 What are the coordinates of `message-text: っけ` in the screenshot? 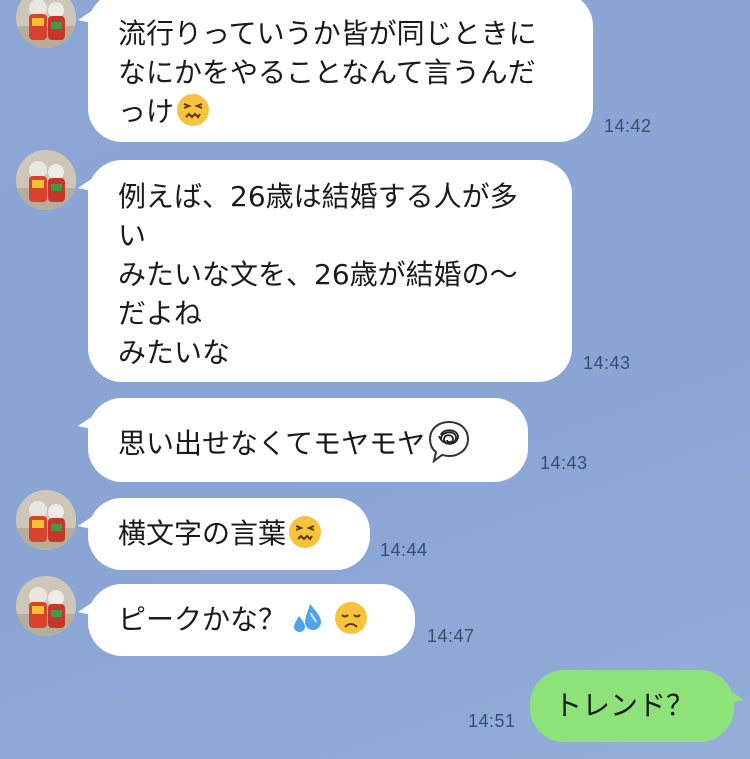 It's located at (146, 111).